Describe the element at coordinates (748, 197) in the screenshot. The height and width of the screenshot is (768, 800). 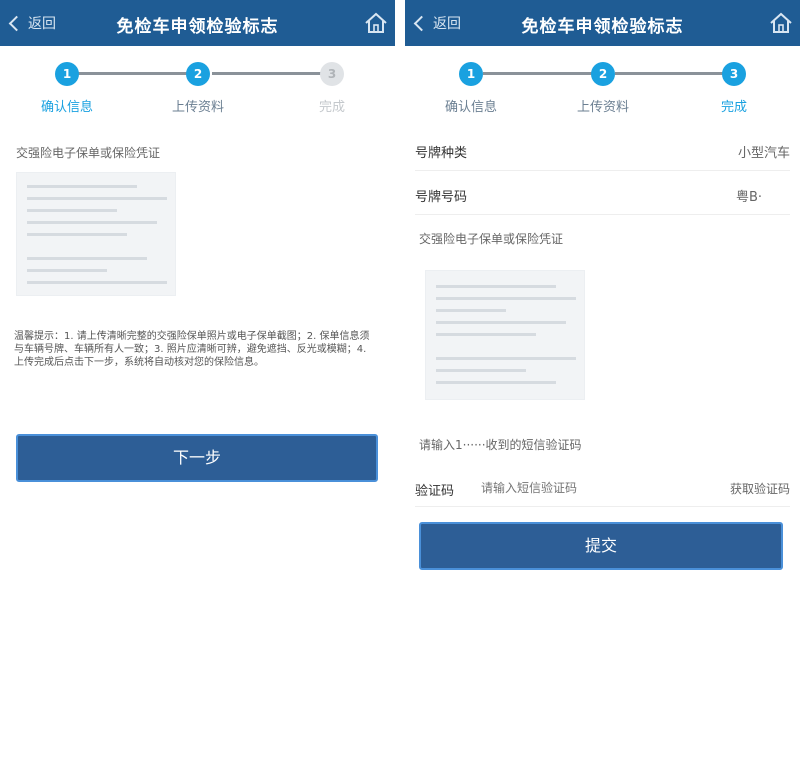
I see `plate-number-value: 粤B·` at that location.